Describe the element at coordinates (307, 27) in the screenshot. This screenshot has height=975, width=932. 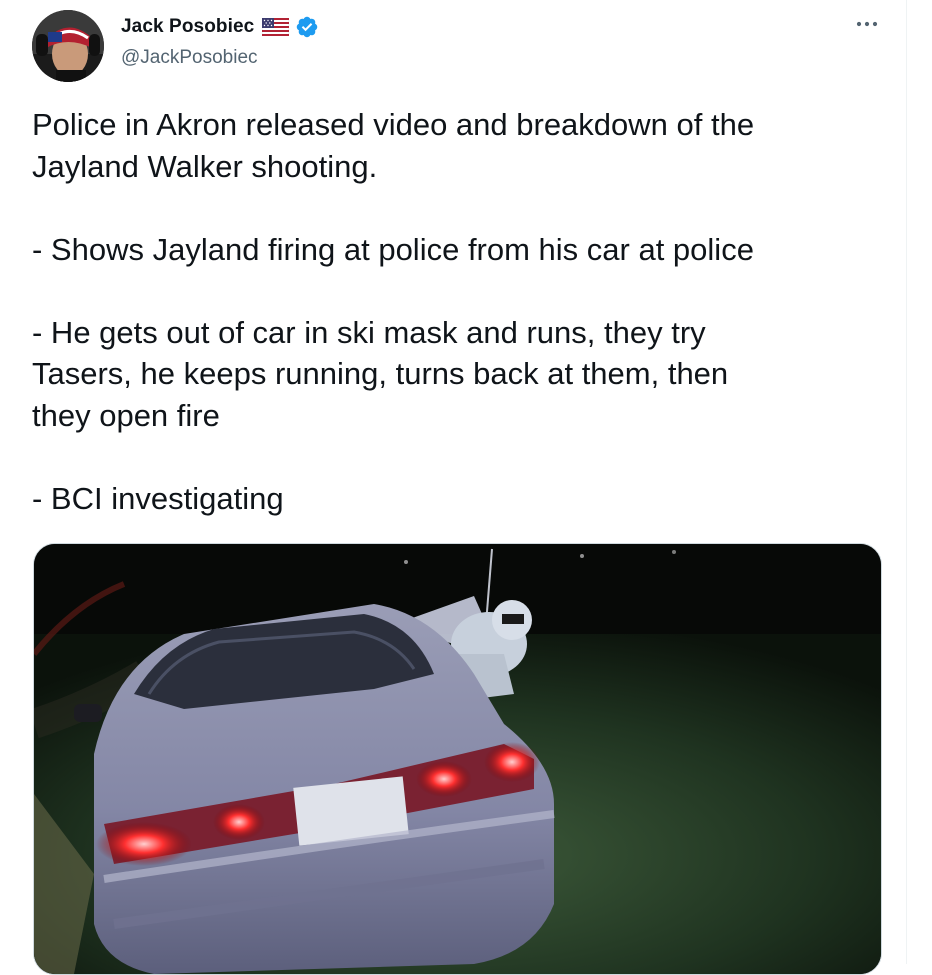
I see `verified-badge-icon` at that location.